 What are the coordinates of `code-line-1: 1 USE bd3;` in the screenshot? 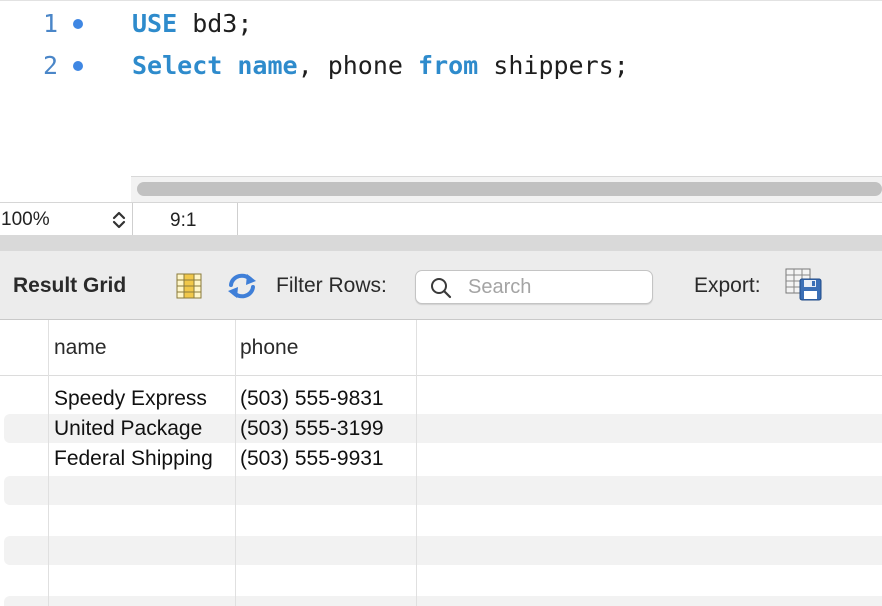 It's located at (441, 24).